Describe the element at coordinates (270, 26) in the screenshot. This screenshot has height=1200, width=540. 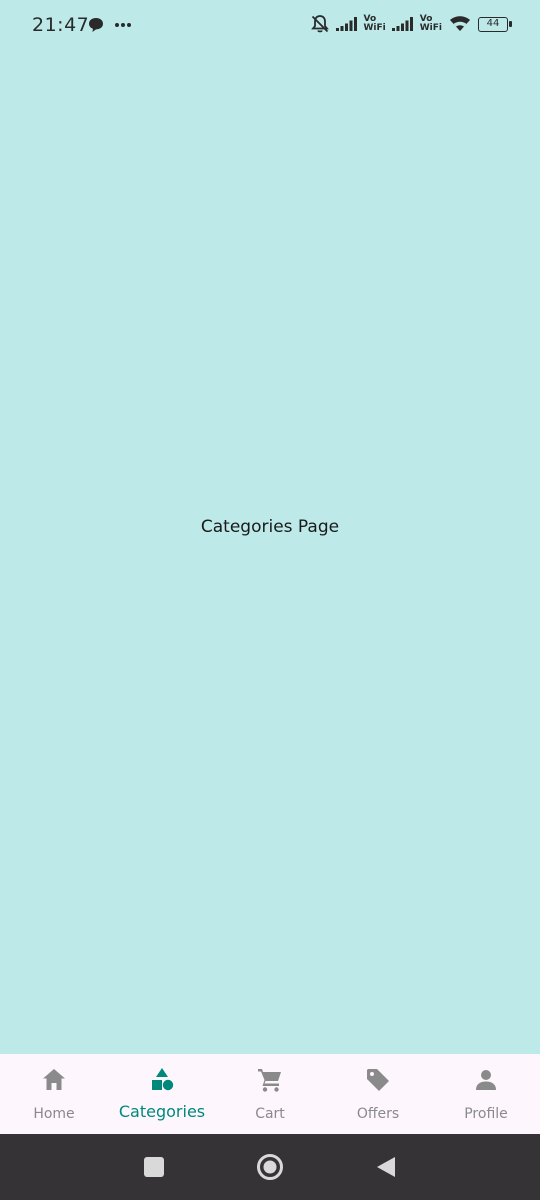
I see `status-bar: 21:47 Vo WiFi Vo WiFi 44` at that location.